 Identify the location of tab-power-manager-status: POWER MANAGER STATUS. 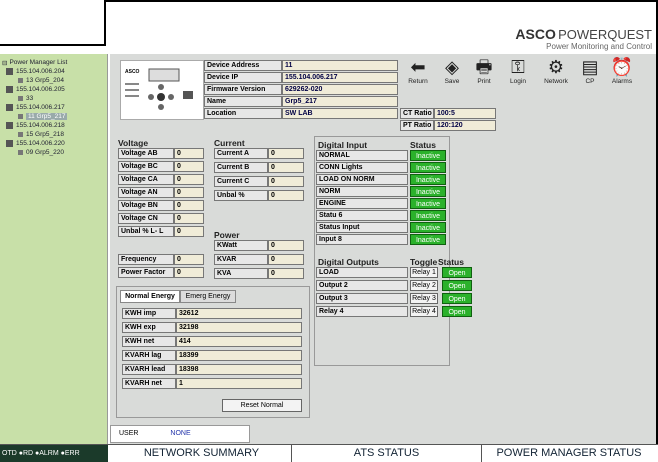
(569, 453).